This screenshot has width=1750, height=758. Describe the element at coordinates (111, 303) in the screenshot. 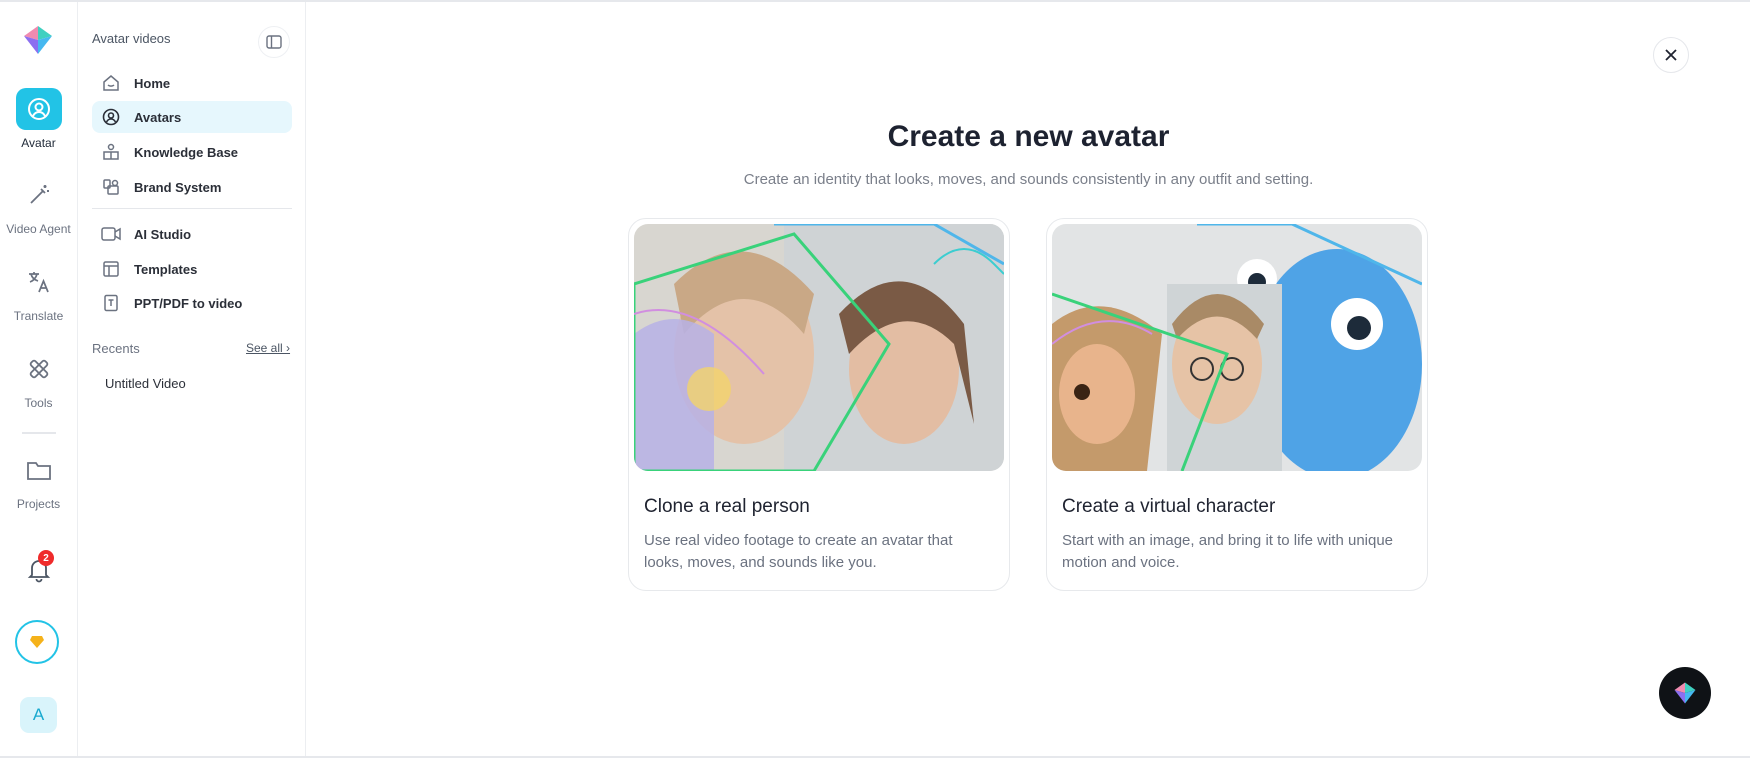

I see `document-icon` at that location.